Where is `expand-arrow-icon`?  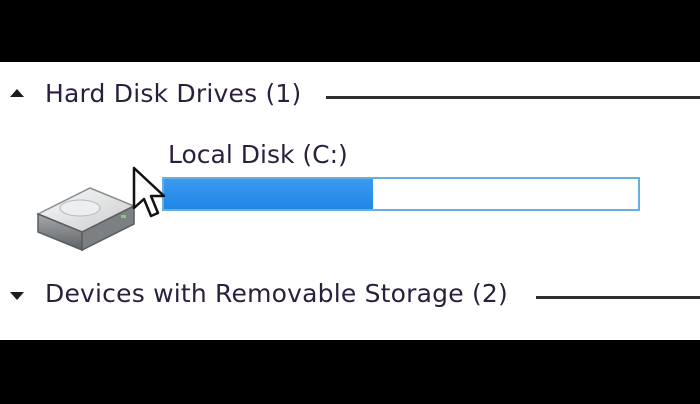 expand-arrow-icon is located at coordinates (17, 296).